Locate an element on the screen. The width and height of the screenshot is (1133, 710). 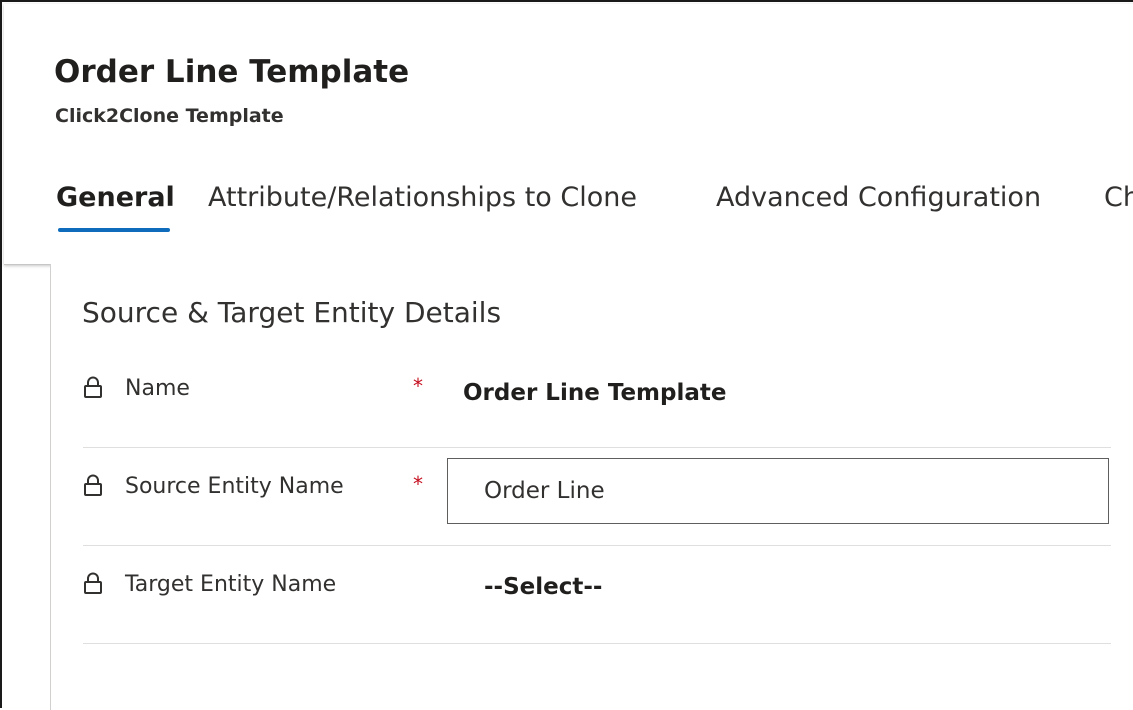
field-row-source-entity: Source Entity Name * is located at coordinates (597, 497).